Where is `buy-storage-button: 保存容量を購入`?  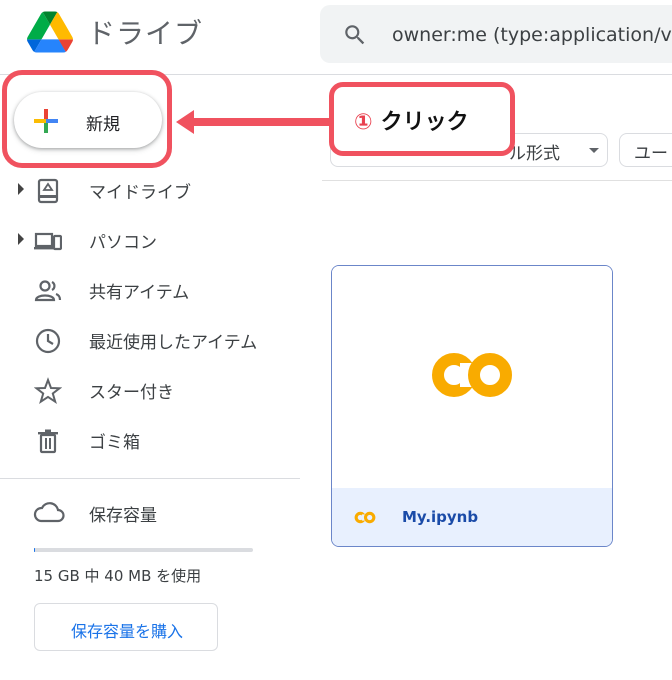
buy-storage-button: 保存容量を購入 is located at coordinates (126, 627).